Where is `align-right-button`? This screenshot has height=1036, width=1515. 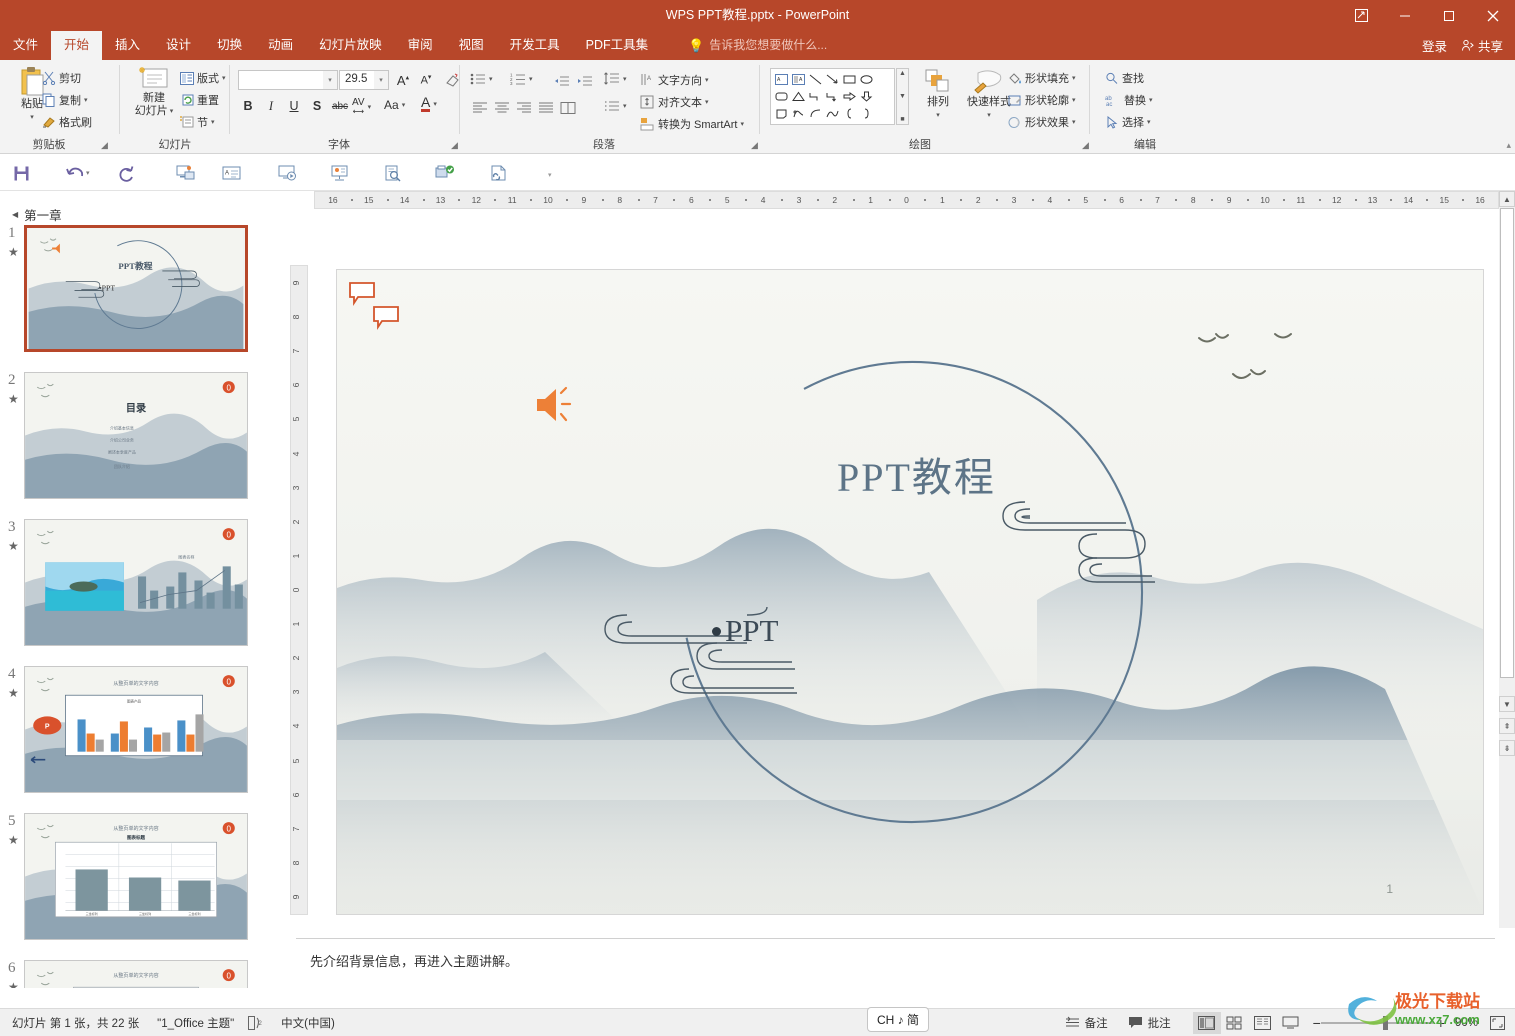
align-right-button is located at coordinates (524, 108).